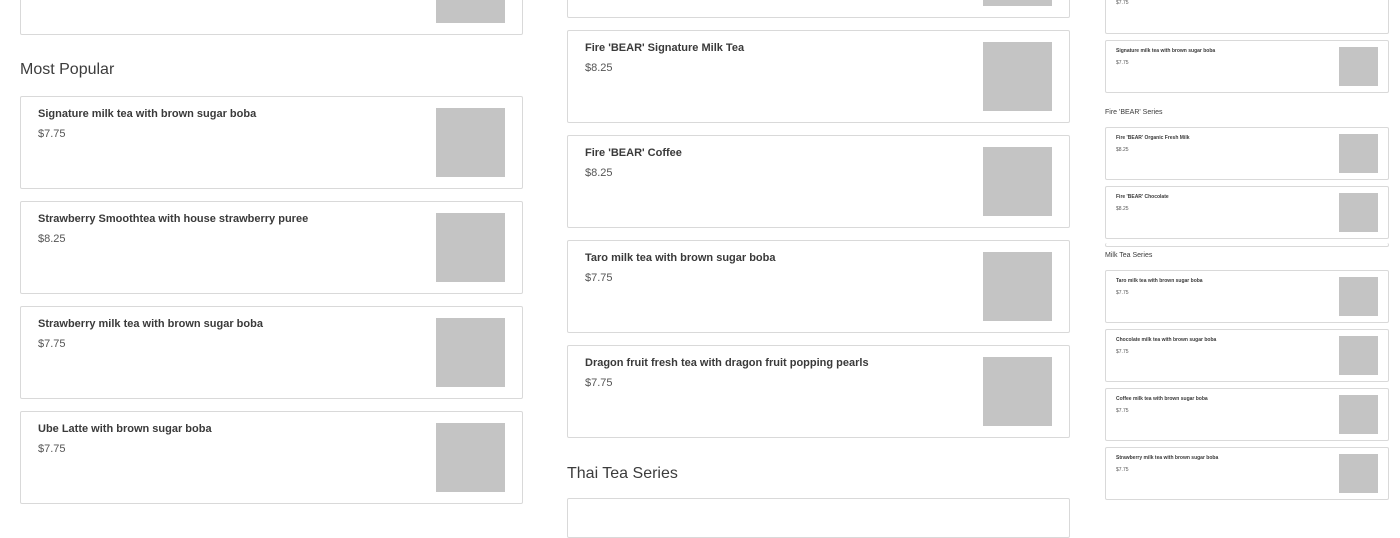  I want to click on menu-item-card-partial: $7.75, so click(1247, 17).